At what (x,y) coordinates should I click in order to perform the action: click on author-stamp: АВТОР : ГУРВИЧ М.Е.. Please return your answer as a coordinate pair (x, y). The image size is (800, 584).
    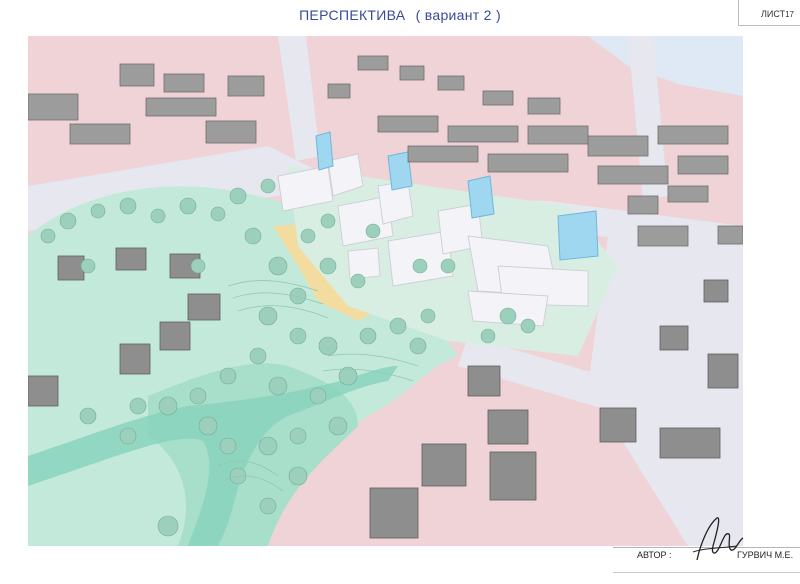
    Looking at the image, I should click on (701, 550).